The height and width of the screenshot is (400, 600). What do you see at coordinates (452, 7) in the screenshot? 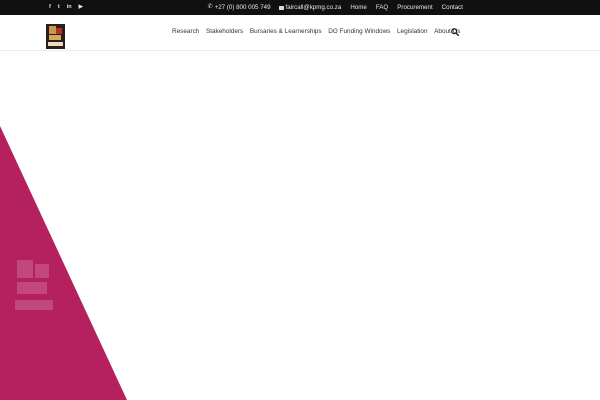
I see `top-link-contact: Contact` at bounding box center [452, 7].